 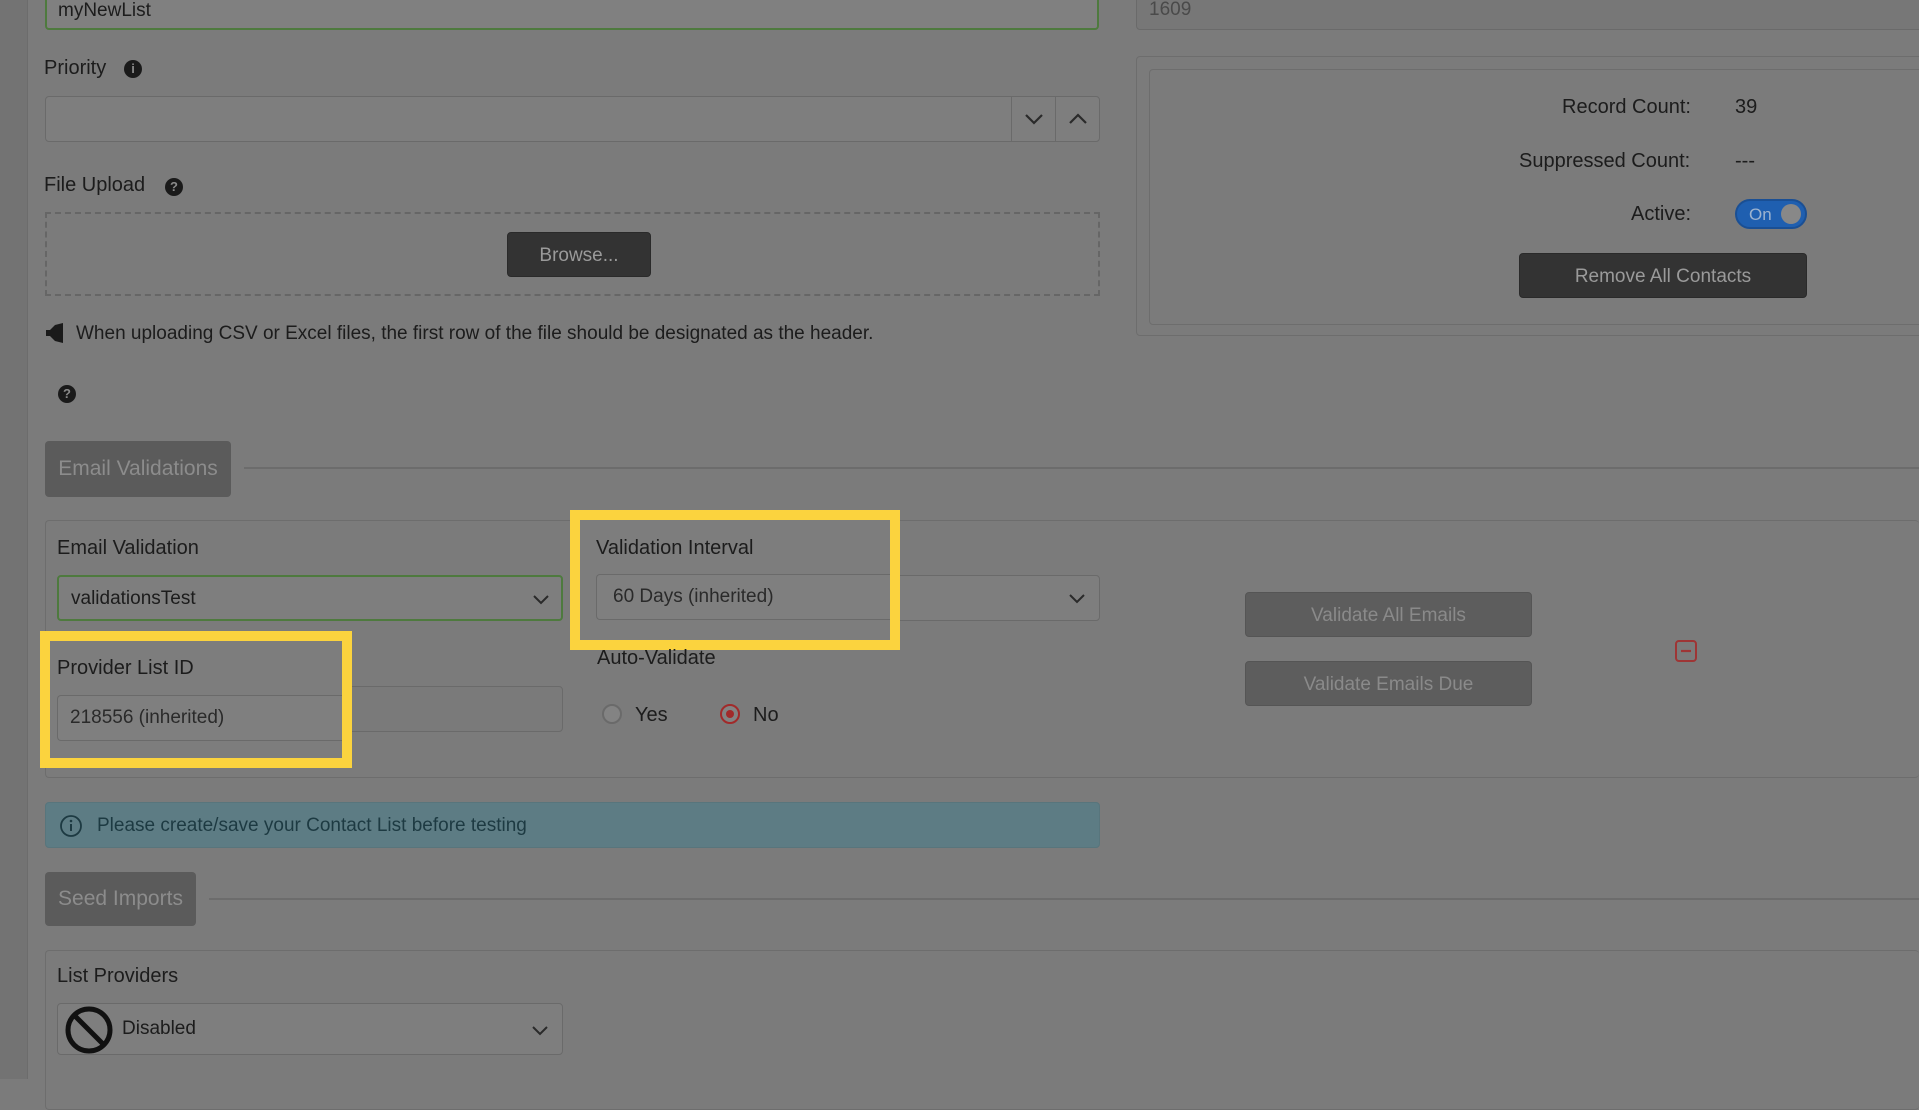 I want to click on validate-emails-due-button: Validate Emails Due, so click(x=1388, y=683).